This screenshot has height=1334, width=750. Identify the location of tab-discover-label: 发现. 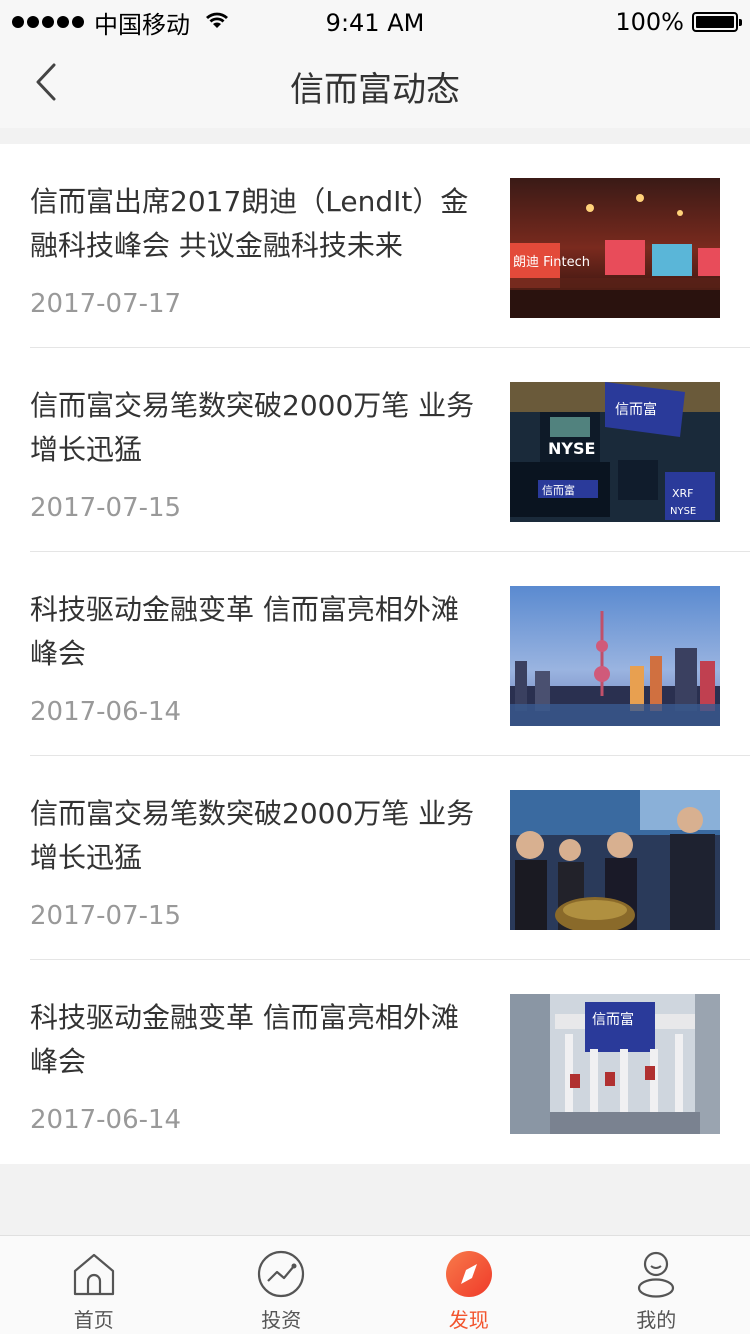
(468, 1320).